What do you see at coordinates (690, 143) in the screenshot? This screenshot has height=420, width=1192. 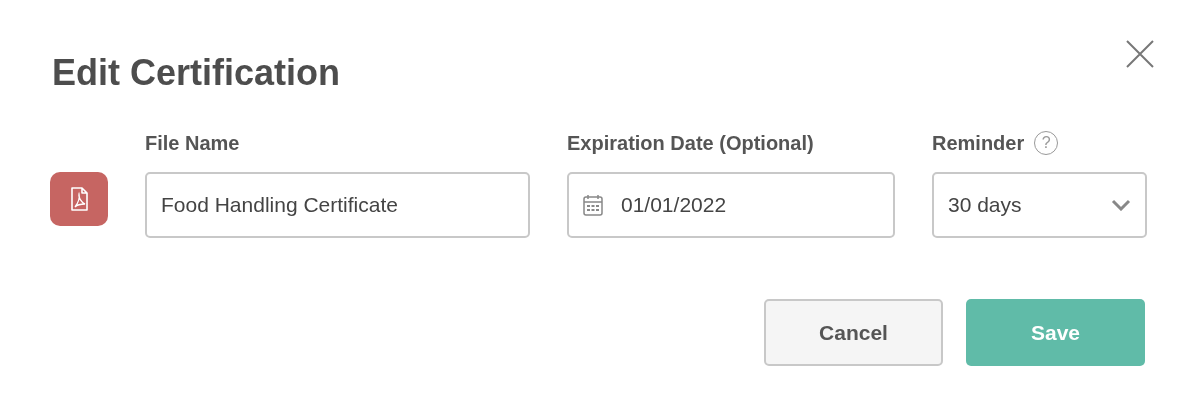 I see `field-label: Expiration Date (Optional)` at bounding box center [690, 143].